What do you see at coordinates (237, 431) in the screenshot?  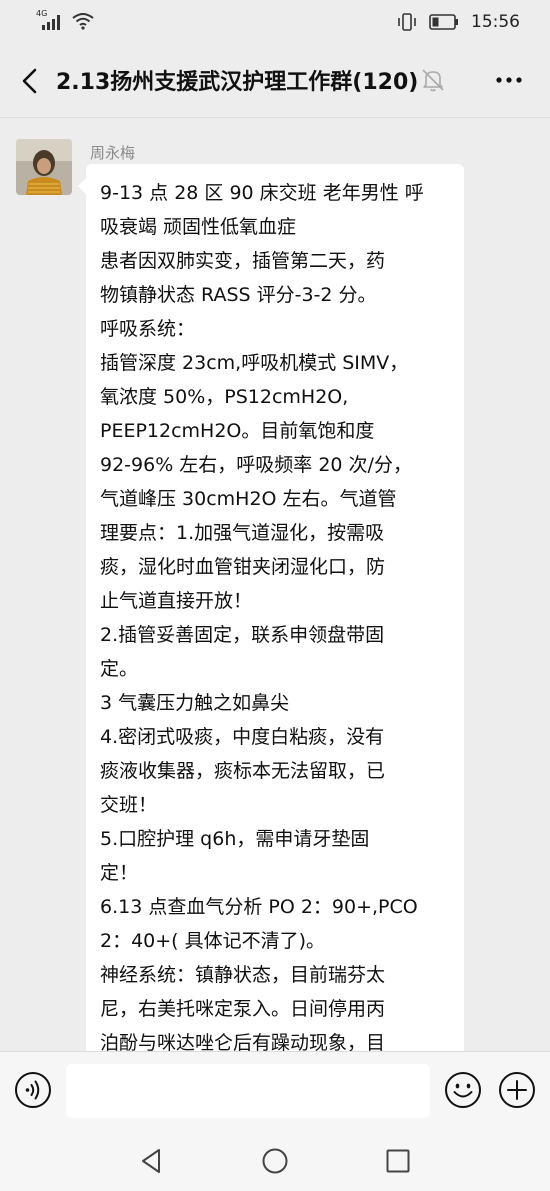 I see `message-line: PEEP12cmH2O。目前氧饱和度` at bounding box center [237, 431].